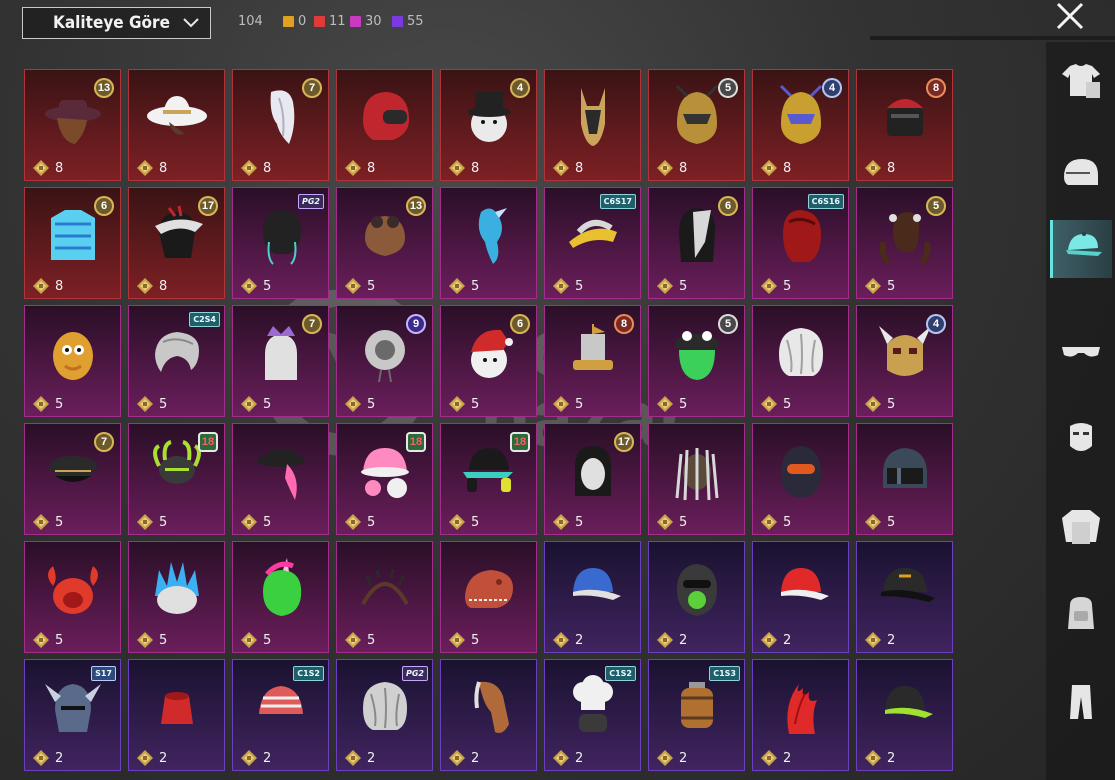  I want to click on category-backpack, so click(1081, 616).